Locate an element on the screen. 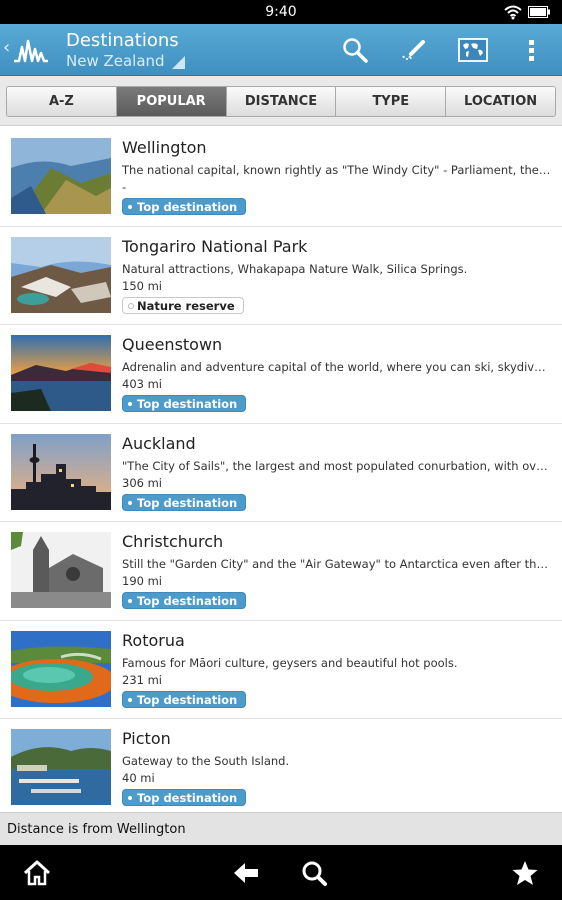 The height and width of the screenshot is (900, 562). status-badge: Nature reserve is located at coordinates (183, 305).